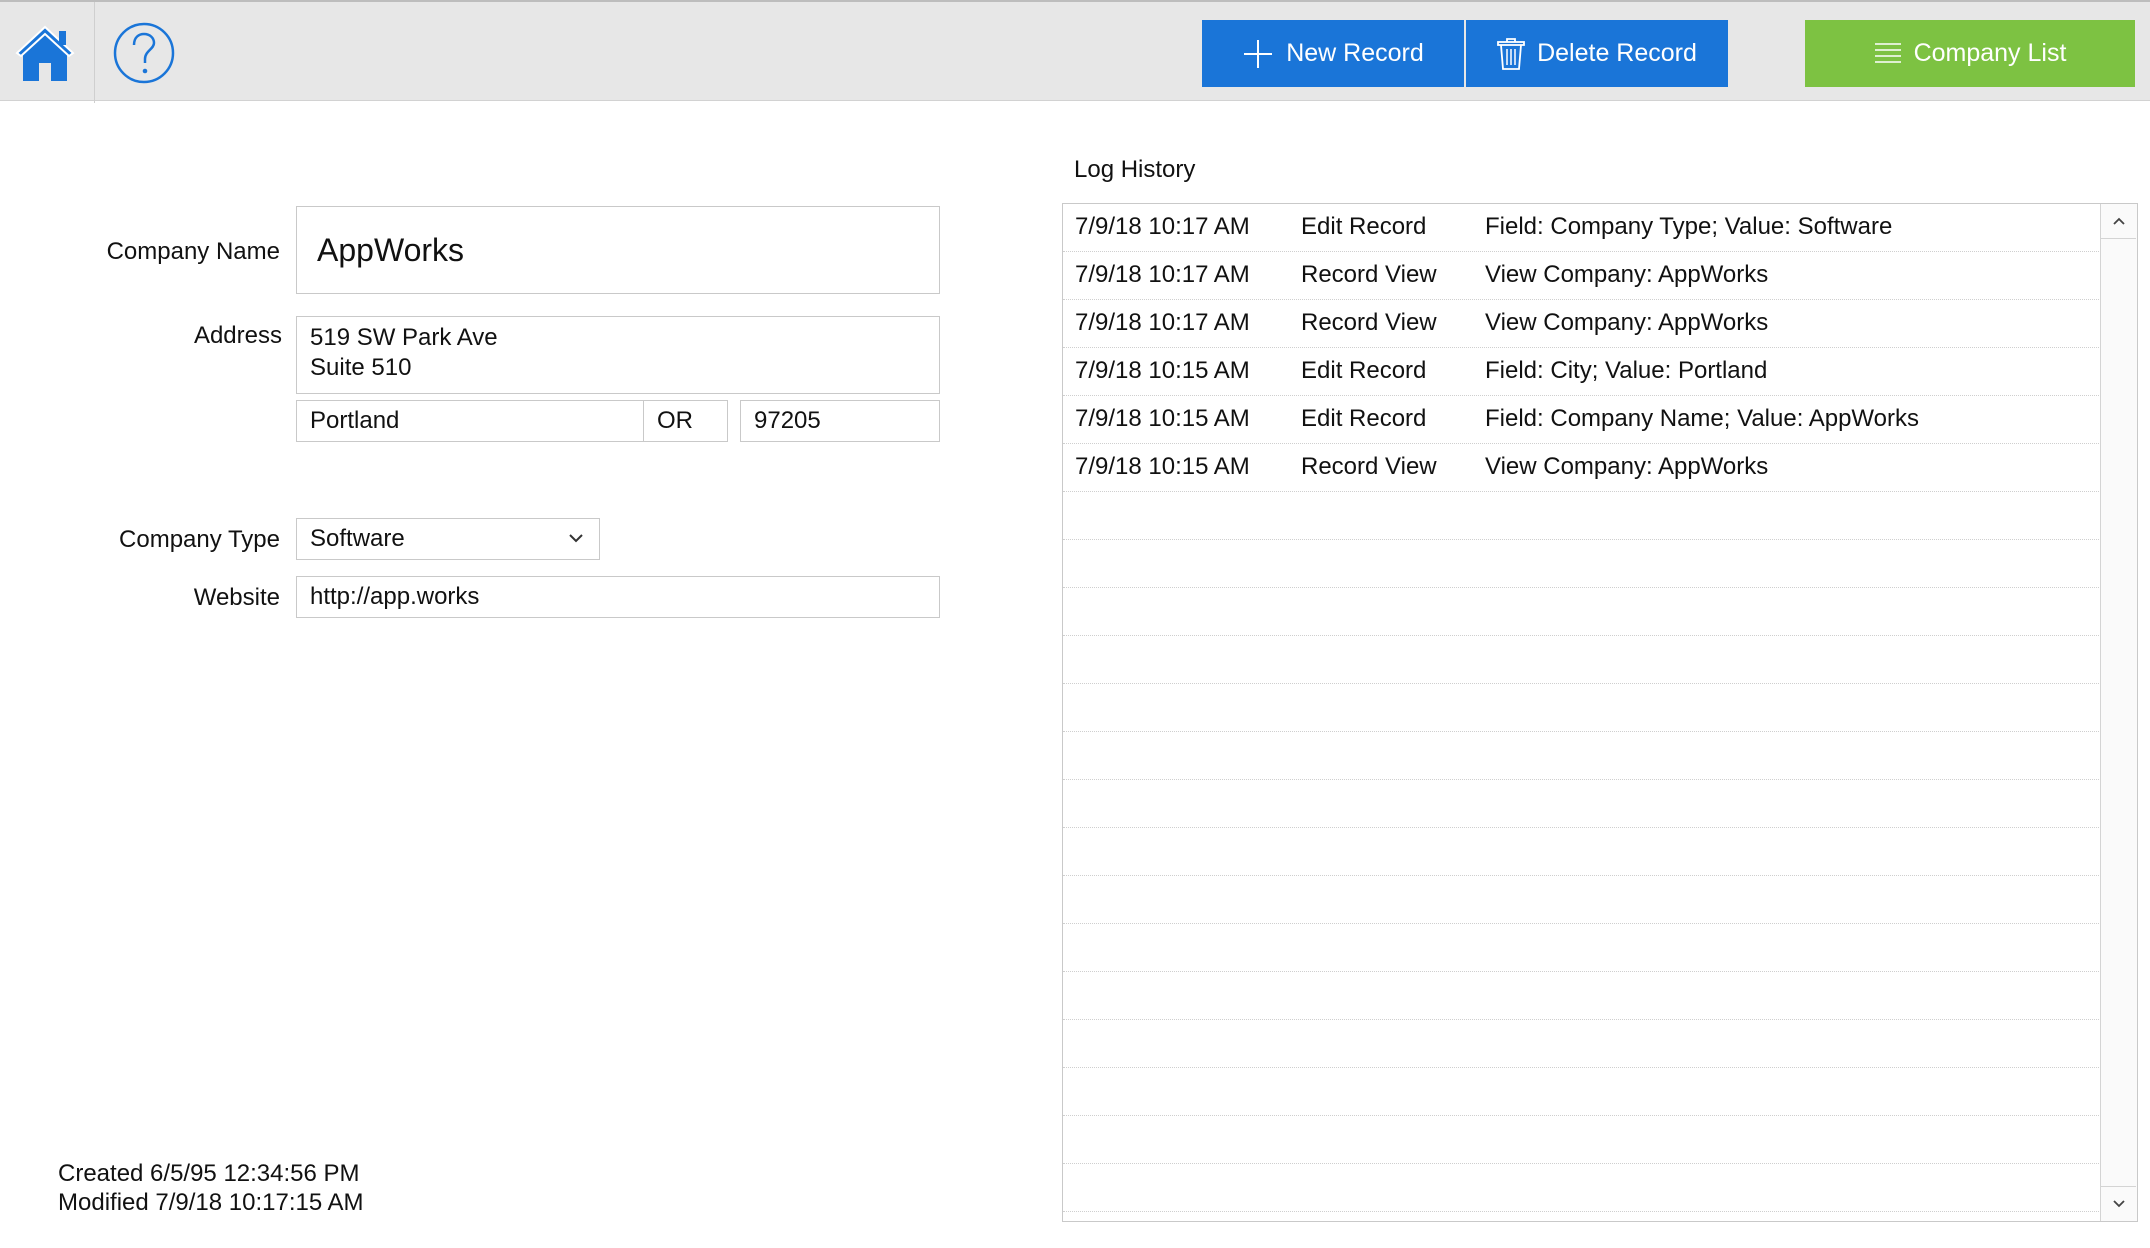 The width and height of the screenshot is (2150, 1248). I want to click on company-type-label: Company Type, so click(199, 539).